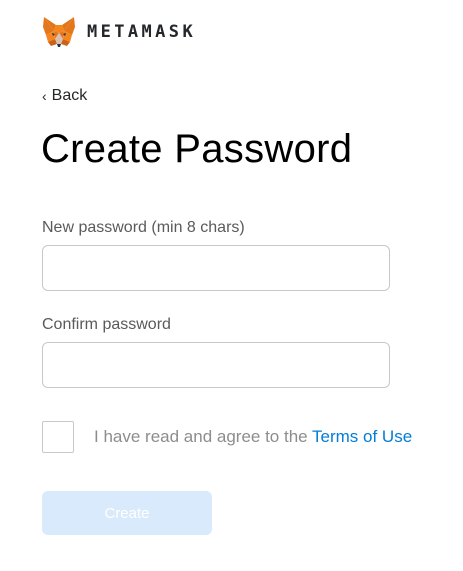 Image resolution: width=463 pixels, height=571 pixels. What do you see at coordinates (197, 149) in the screenshot?
I see `page-title: Create Password` at bounding box center [197, 149].